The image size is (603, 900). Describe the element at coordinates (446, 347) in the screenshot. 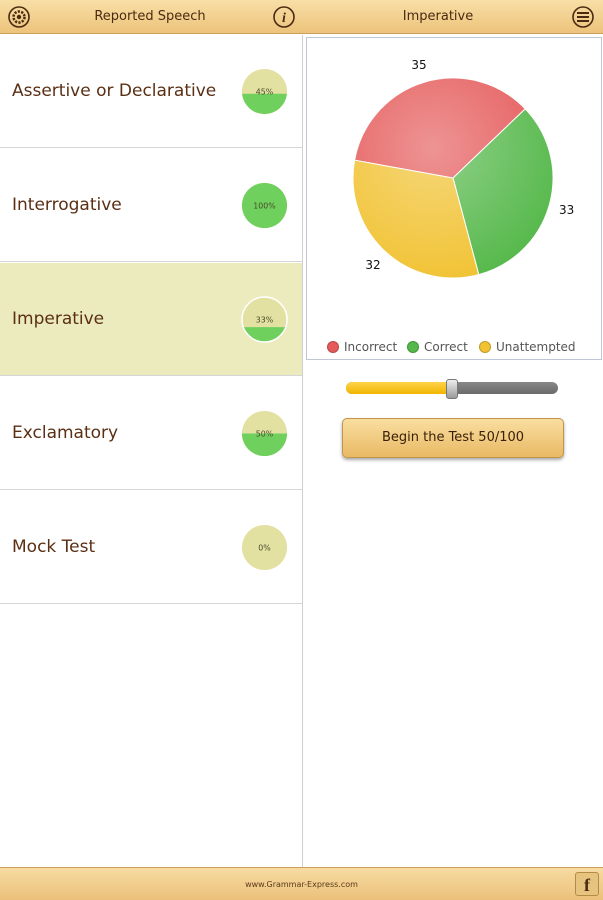

I see `legend-label: Correct` at that location.